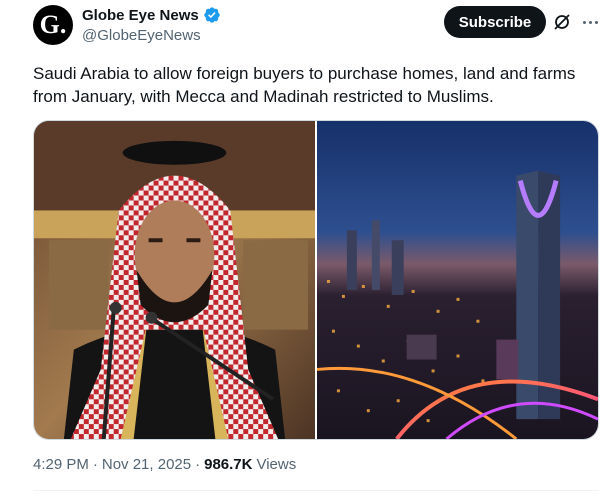 This screenshot has height=496, width=610. Describe the element at coordinates (61, 464) in the screenshot. I see `tweet-time: 4:29 PM` at that location.